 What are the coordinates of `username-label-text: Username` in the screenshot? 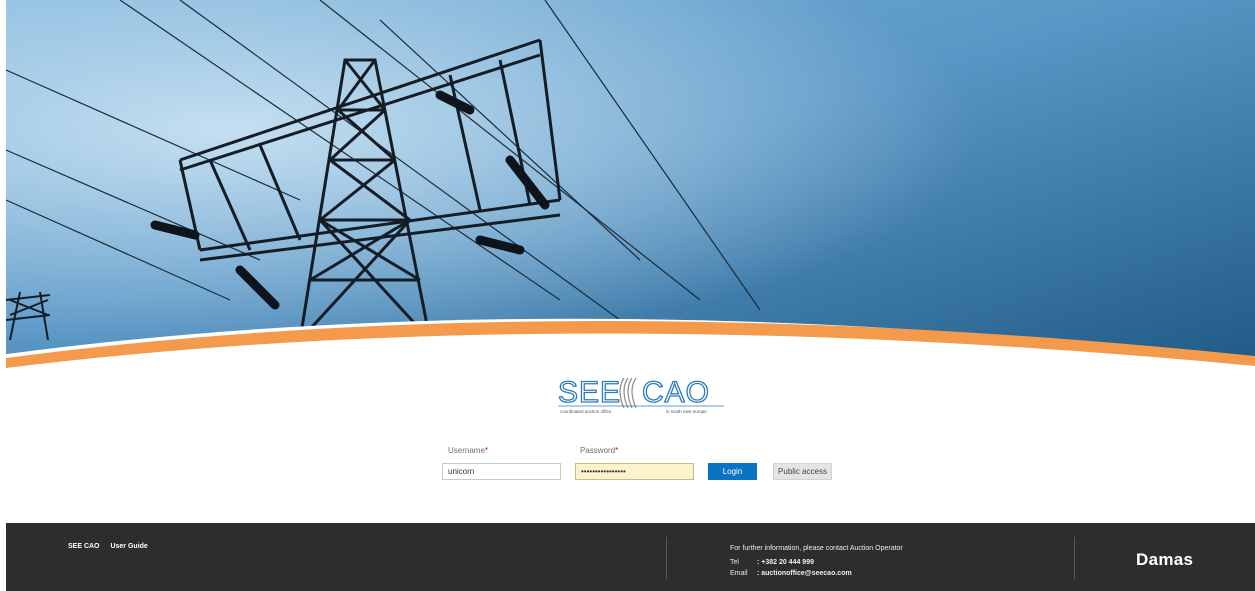 It's located at (466, 450).